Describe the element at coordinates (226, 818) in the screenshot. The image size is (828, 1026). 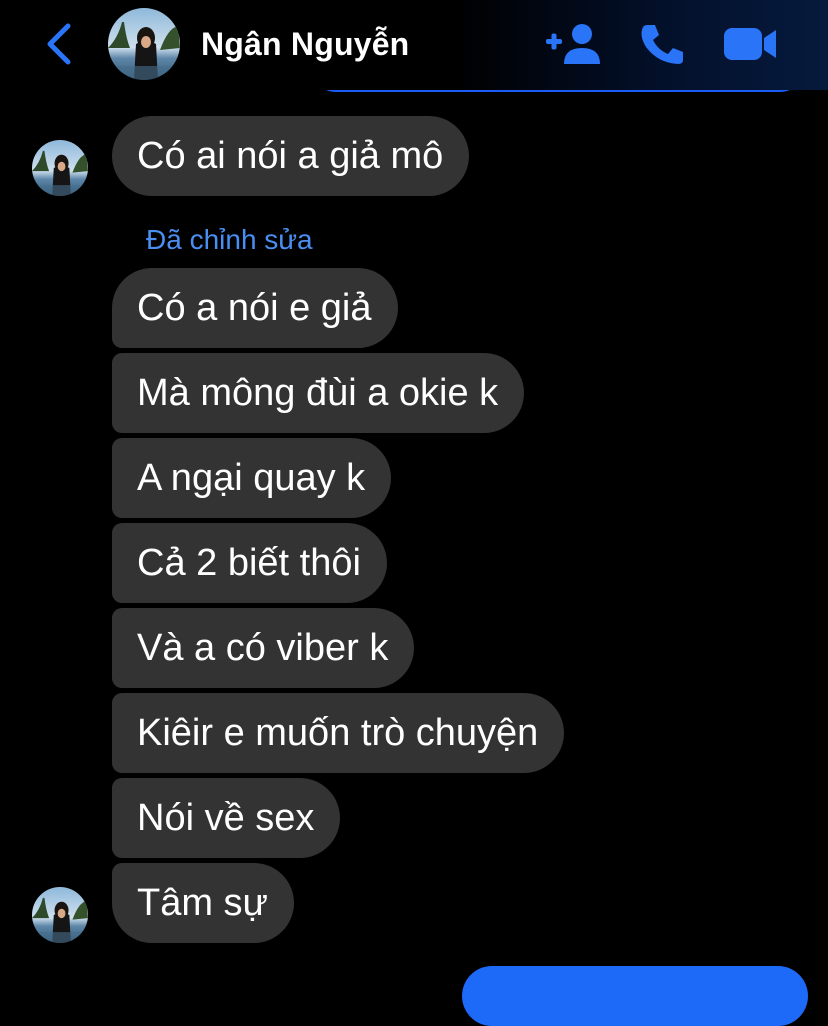
I see `received-message: Nói về sex` at that location.